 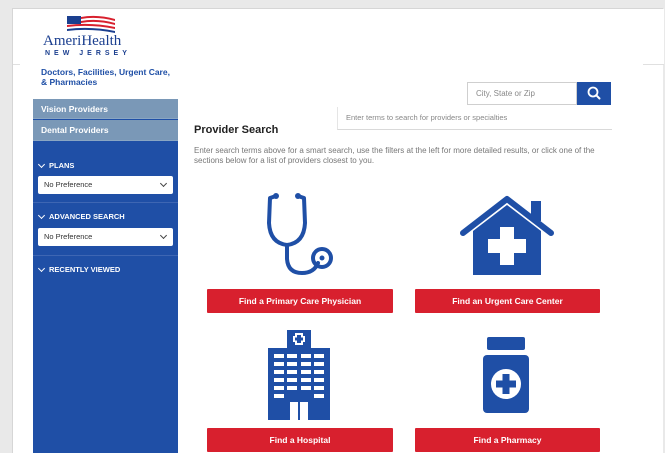 I want to click on plans-select-value: No Preference, so click(x=68, y=184).